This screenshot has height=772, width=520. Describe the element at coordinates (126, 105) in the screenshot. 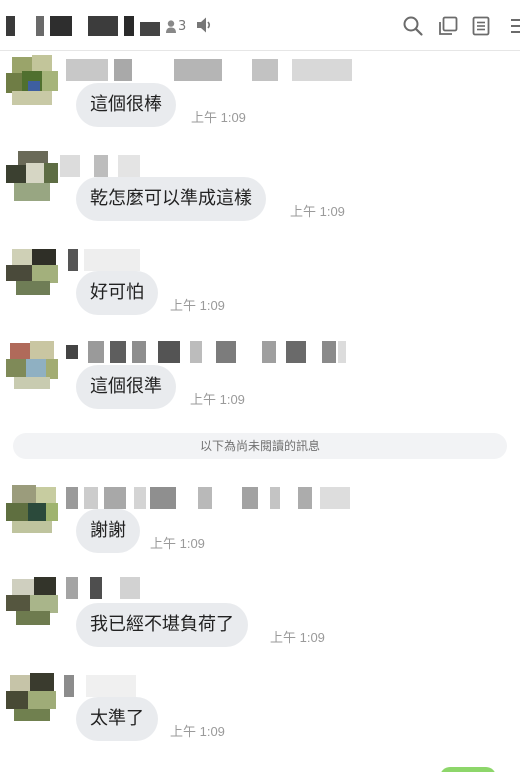

I see `message-bubble: 這個很棒` at that location.